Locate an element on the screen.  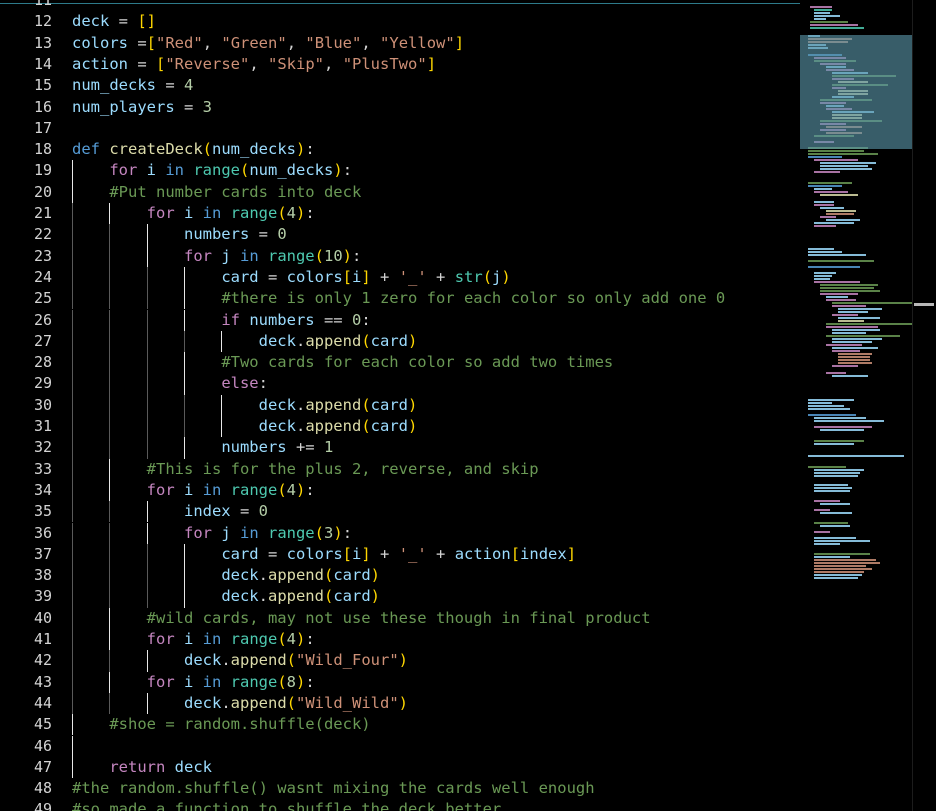
code-text: for i in range(4): is located at coordinates (193, 490).